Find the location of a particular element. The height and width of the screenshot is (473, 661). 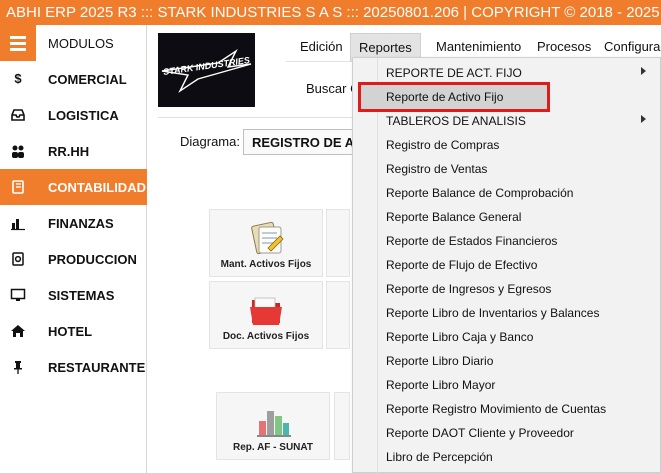

menu-item-registro-ventas: Registro de Ventas is located at coordinates (506, 169).